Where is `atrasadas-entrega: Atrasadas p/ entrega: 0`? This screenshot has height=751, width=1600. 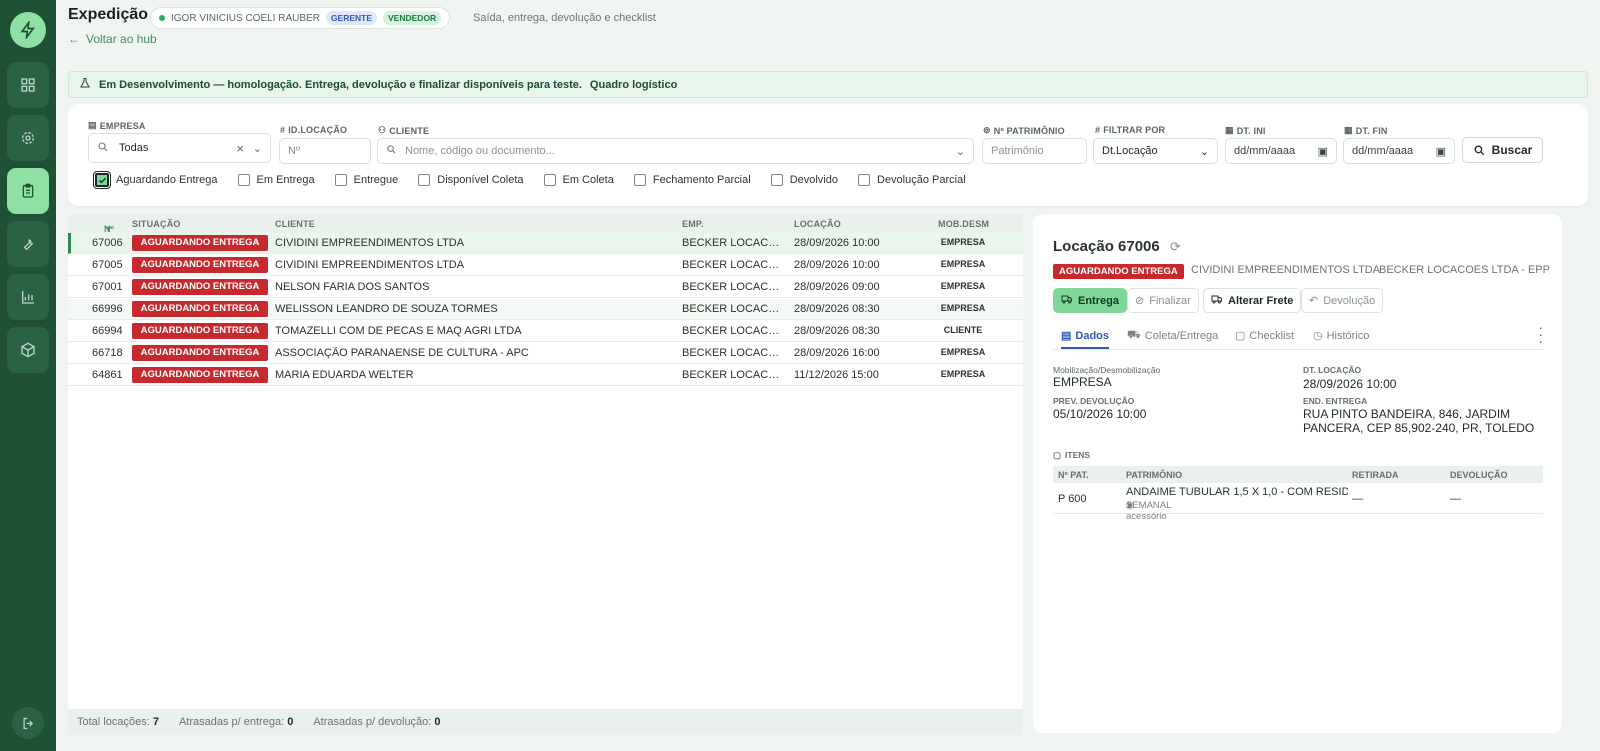
atrasadas-entrega: Atrasadas p/ entrega: 0 is located at coordinates (236, 722).